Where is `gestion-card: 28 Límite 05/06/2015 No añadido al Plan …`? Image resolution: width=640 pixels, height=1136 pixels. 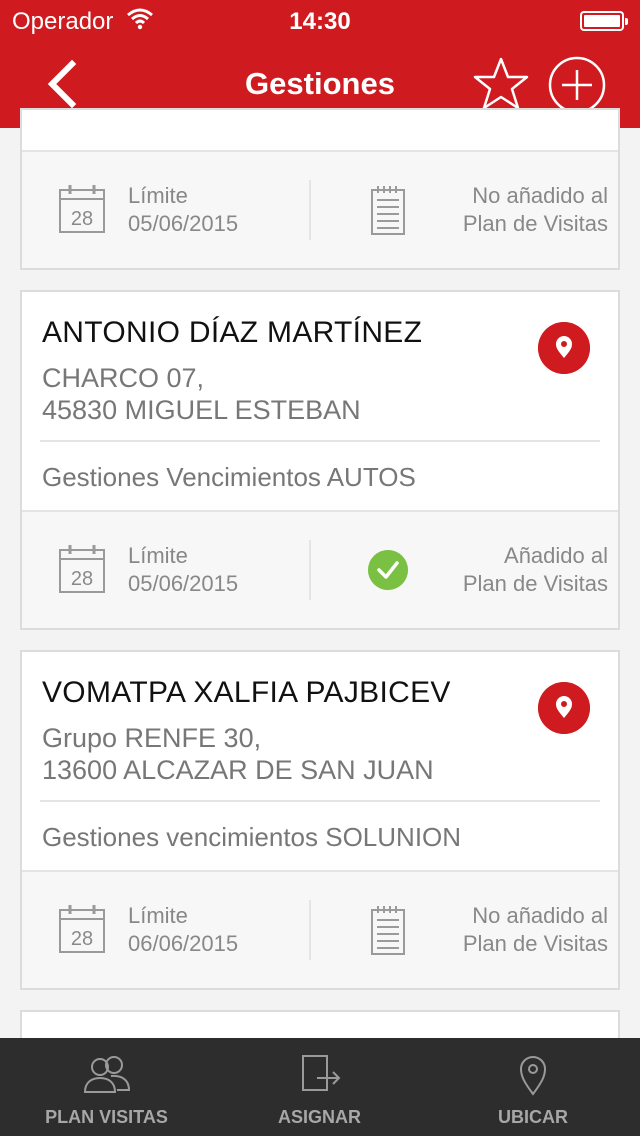 gestion-card: 28 Límite 05/06/2015 No añadido al Plan … is located at coordinates (320, 189).